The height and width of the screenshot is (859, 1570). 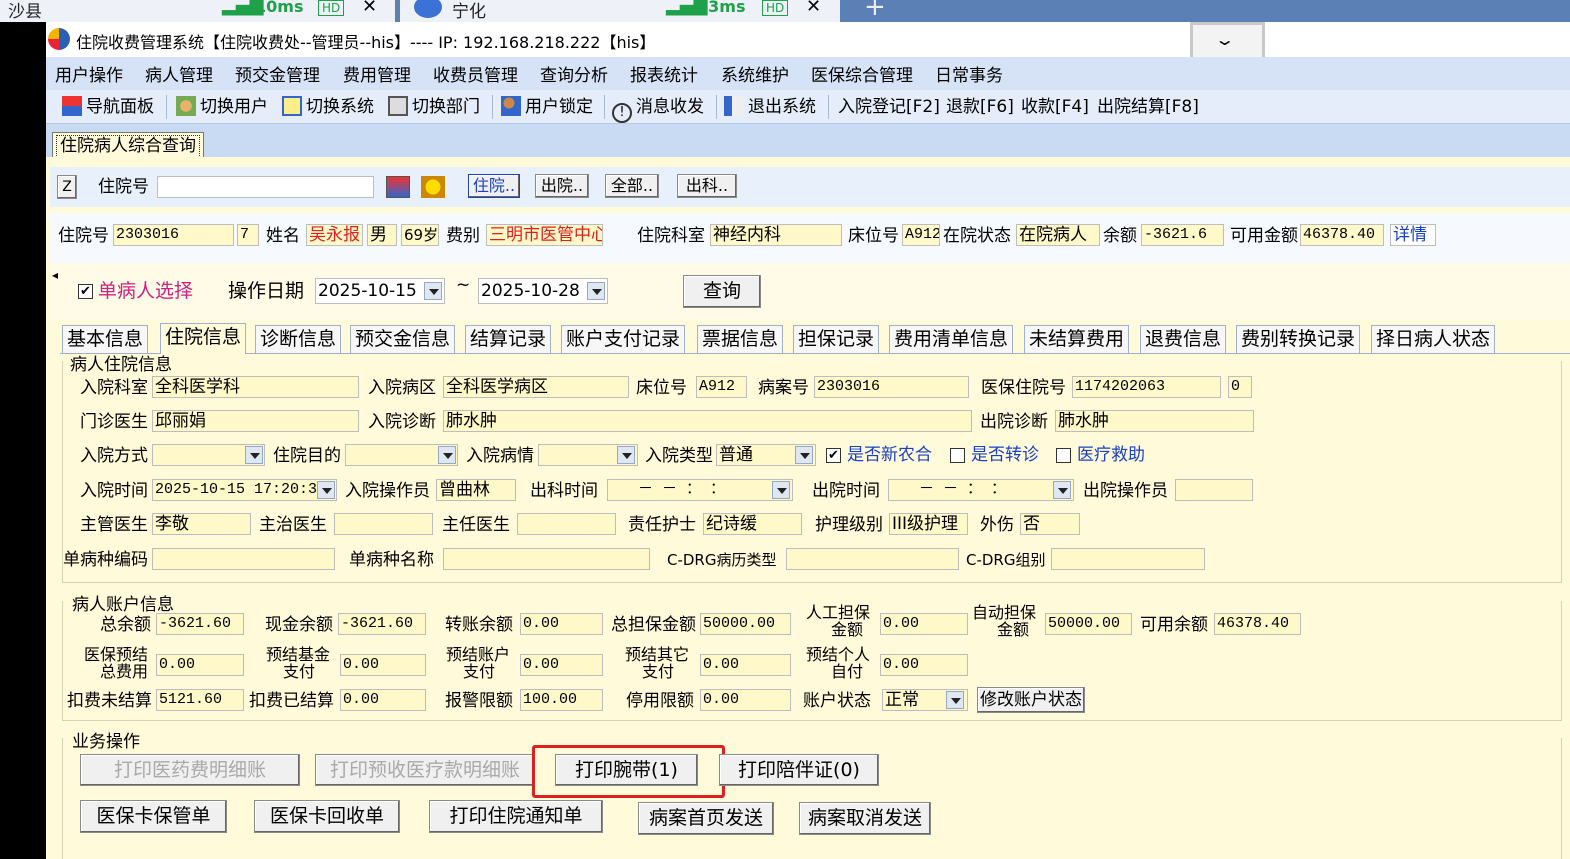 I want to click on clinic-doctor-field: 邱丽娟, so click(x=255, y=421).